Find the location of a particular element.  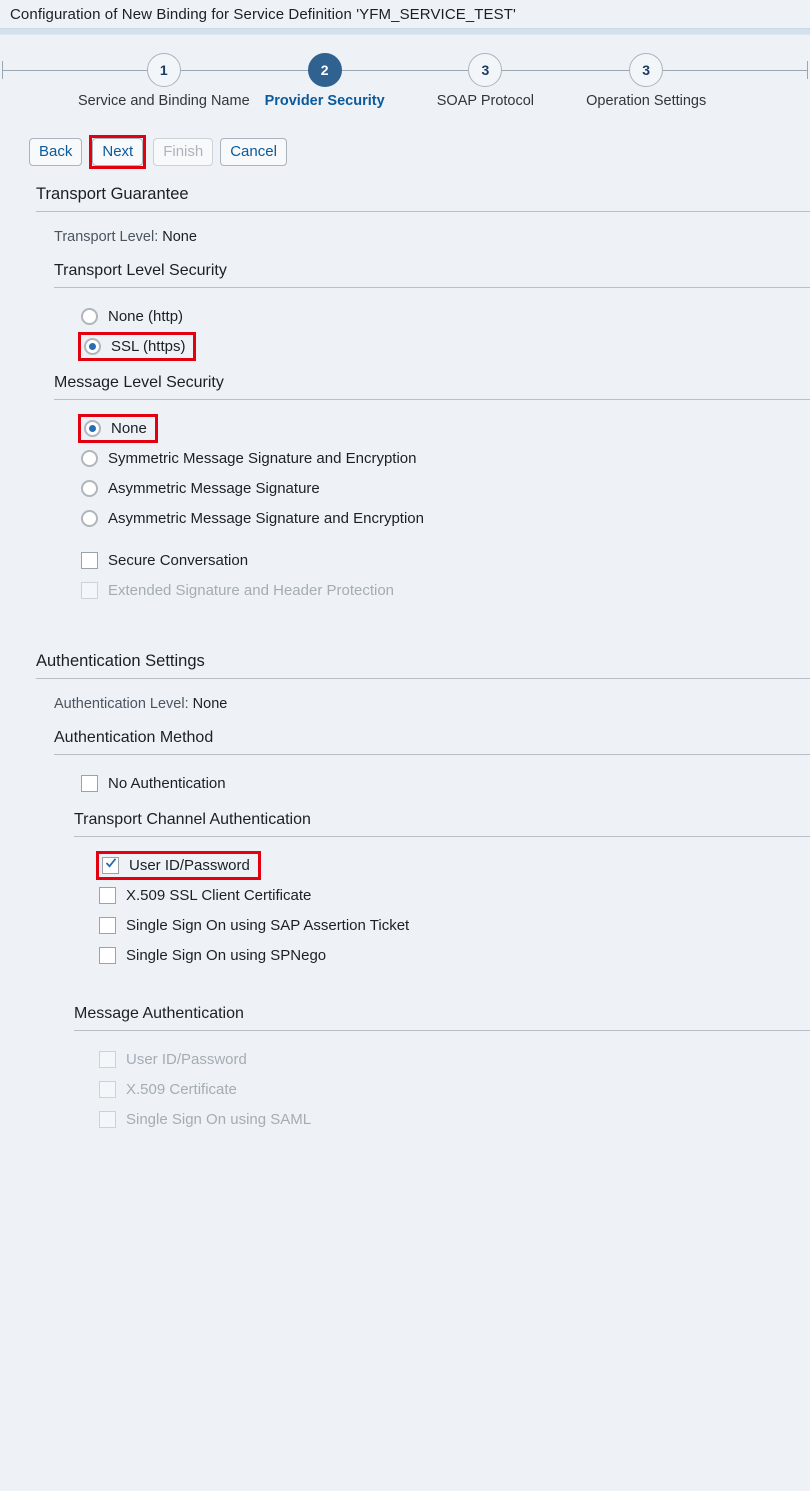

checkbox-no-authentication-box: No Authentication is located at coordinates (156, 783).